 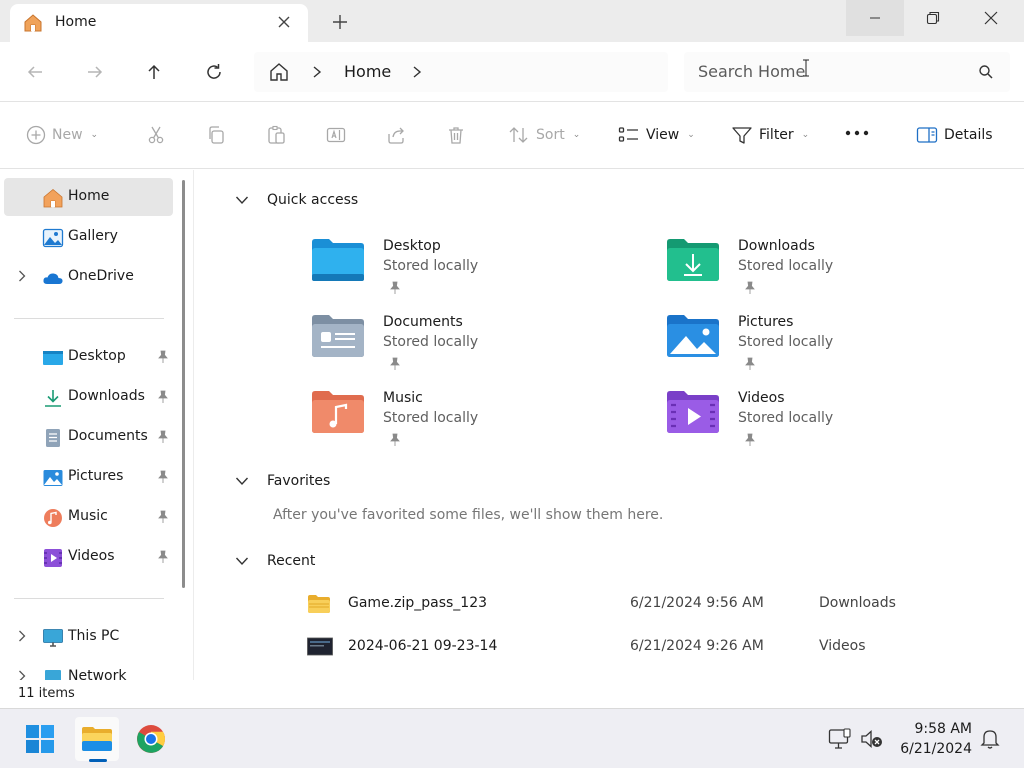 What do you see at coordinates (872, 739) in the screenshot?
I see `volume-muted-icon` at bounding box center [872, 739].